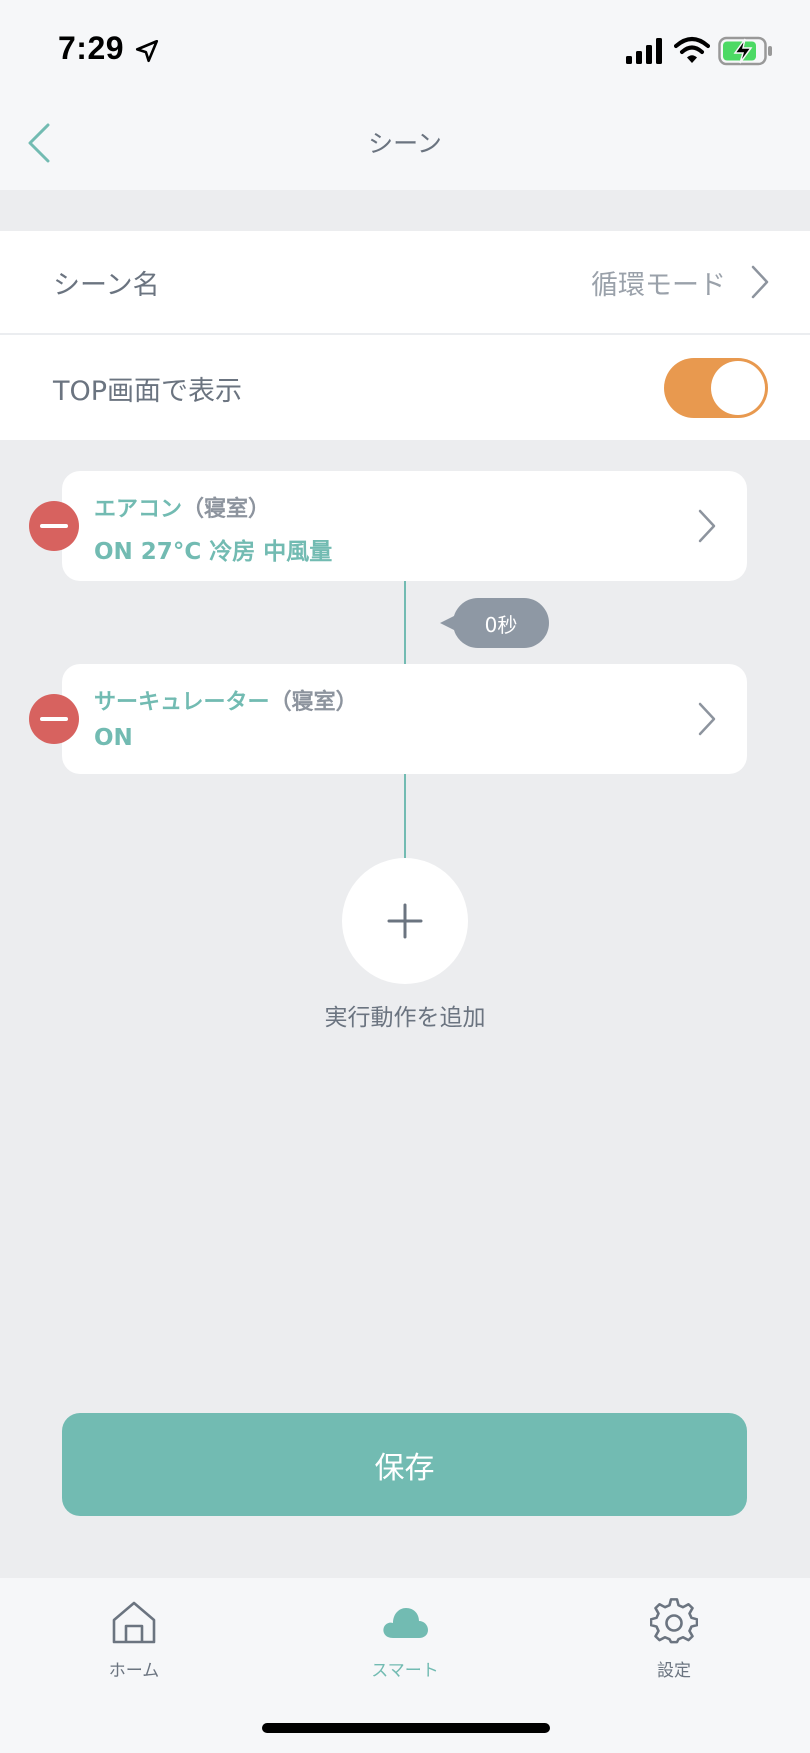 The image size is (810, 1753). I want to click on action-card: サーキュレーター（寝室） ON, so click(404, 719).